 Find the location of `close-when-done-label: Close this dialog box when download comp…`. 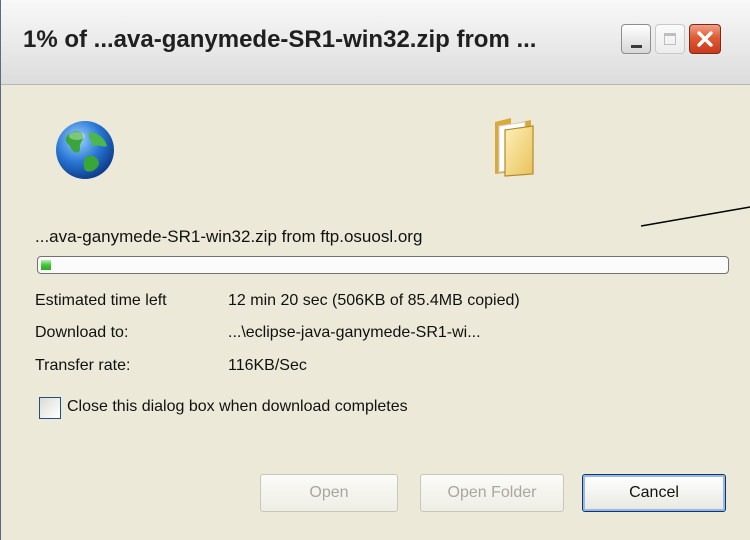

close-when-done-label: Close this dialog box when download comp… is located at coordinates (237, 407).